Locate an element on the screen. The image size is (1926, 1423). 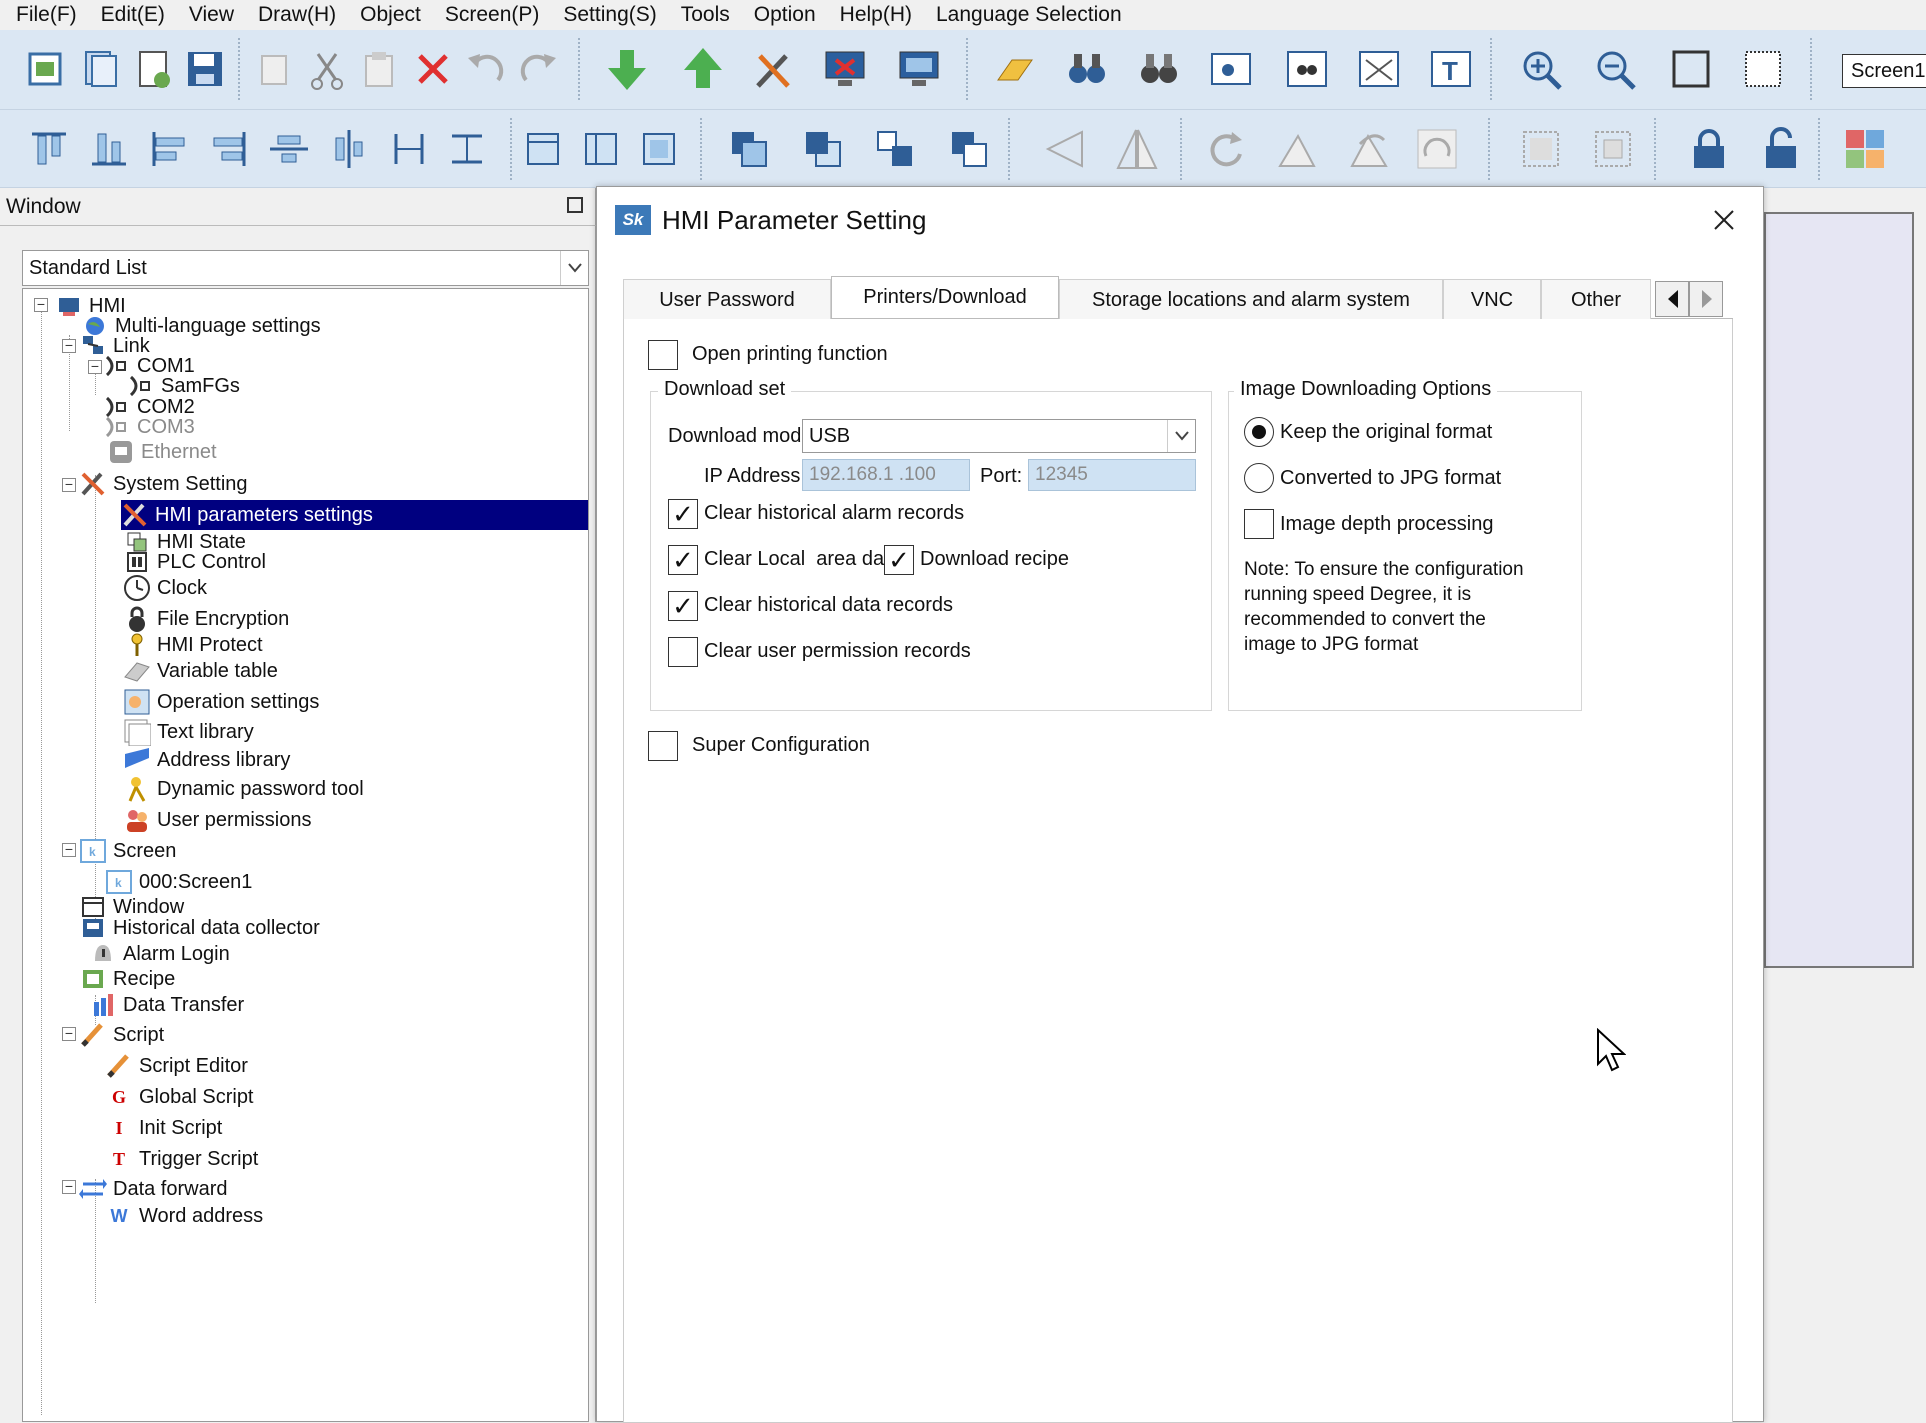
unlock-icon is located at coordinates (1781, 149).